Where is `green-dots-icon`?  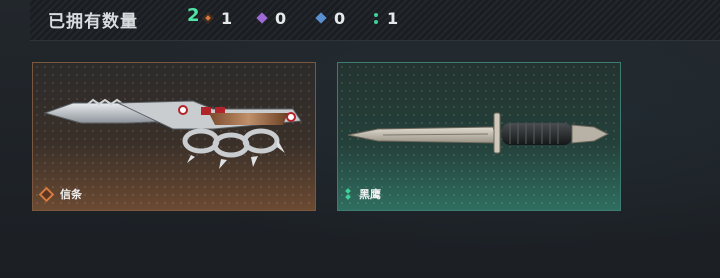 green-dots-icon is located at coordinates (376, 18).